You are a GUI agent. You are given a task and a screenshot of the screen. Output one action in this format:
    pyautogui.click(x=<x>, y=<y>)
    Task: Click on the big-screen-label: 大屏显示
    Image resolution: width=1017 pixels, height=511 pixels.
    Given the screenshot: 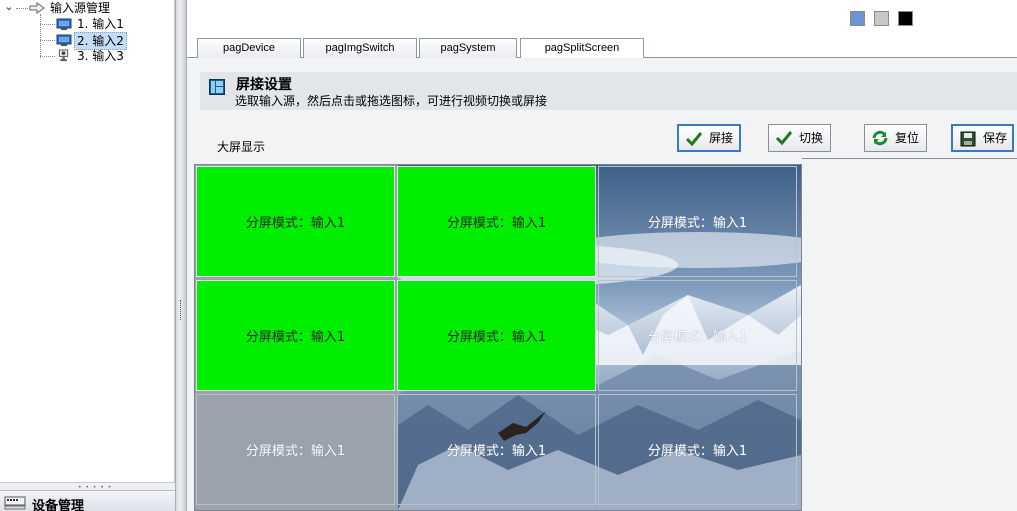 What is the action you would take?
    pyautogui.click(x=241, y=147)
    